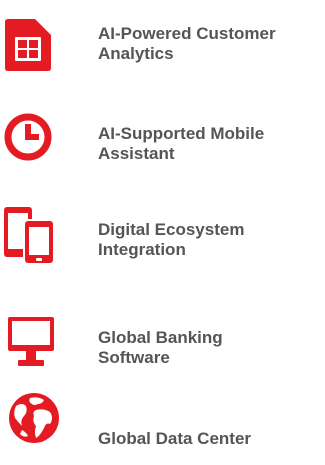 The width and height of the screenshot is (325, 465). What do you see at coordinates (171, 239) in the screenshot?
I see `feature-label: Digital Ecosystem Integration` at bounding box center [171, 239].